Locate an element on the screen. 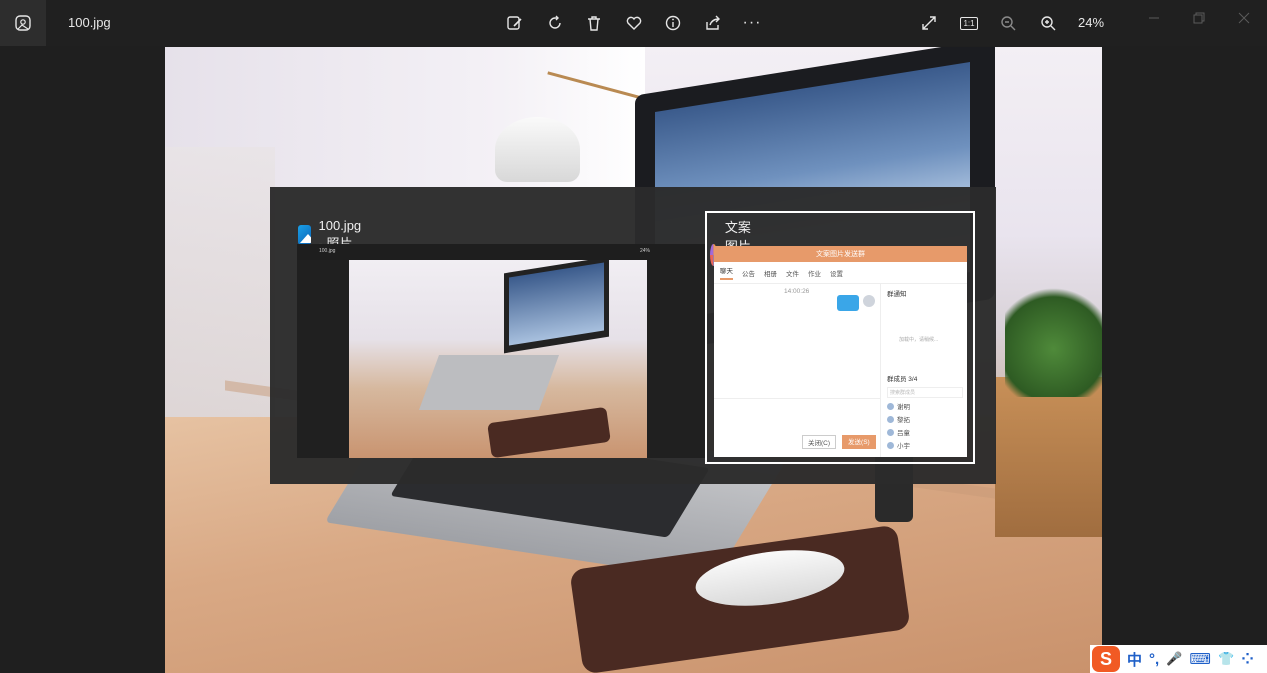  close-button: 关闭(C) is located at coordinates (819, 442).